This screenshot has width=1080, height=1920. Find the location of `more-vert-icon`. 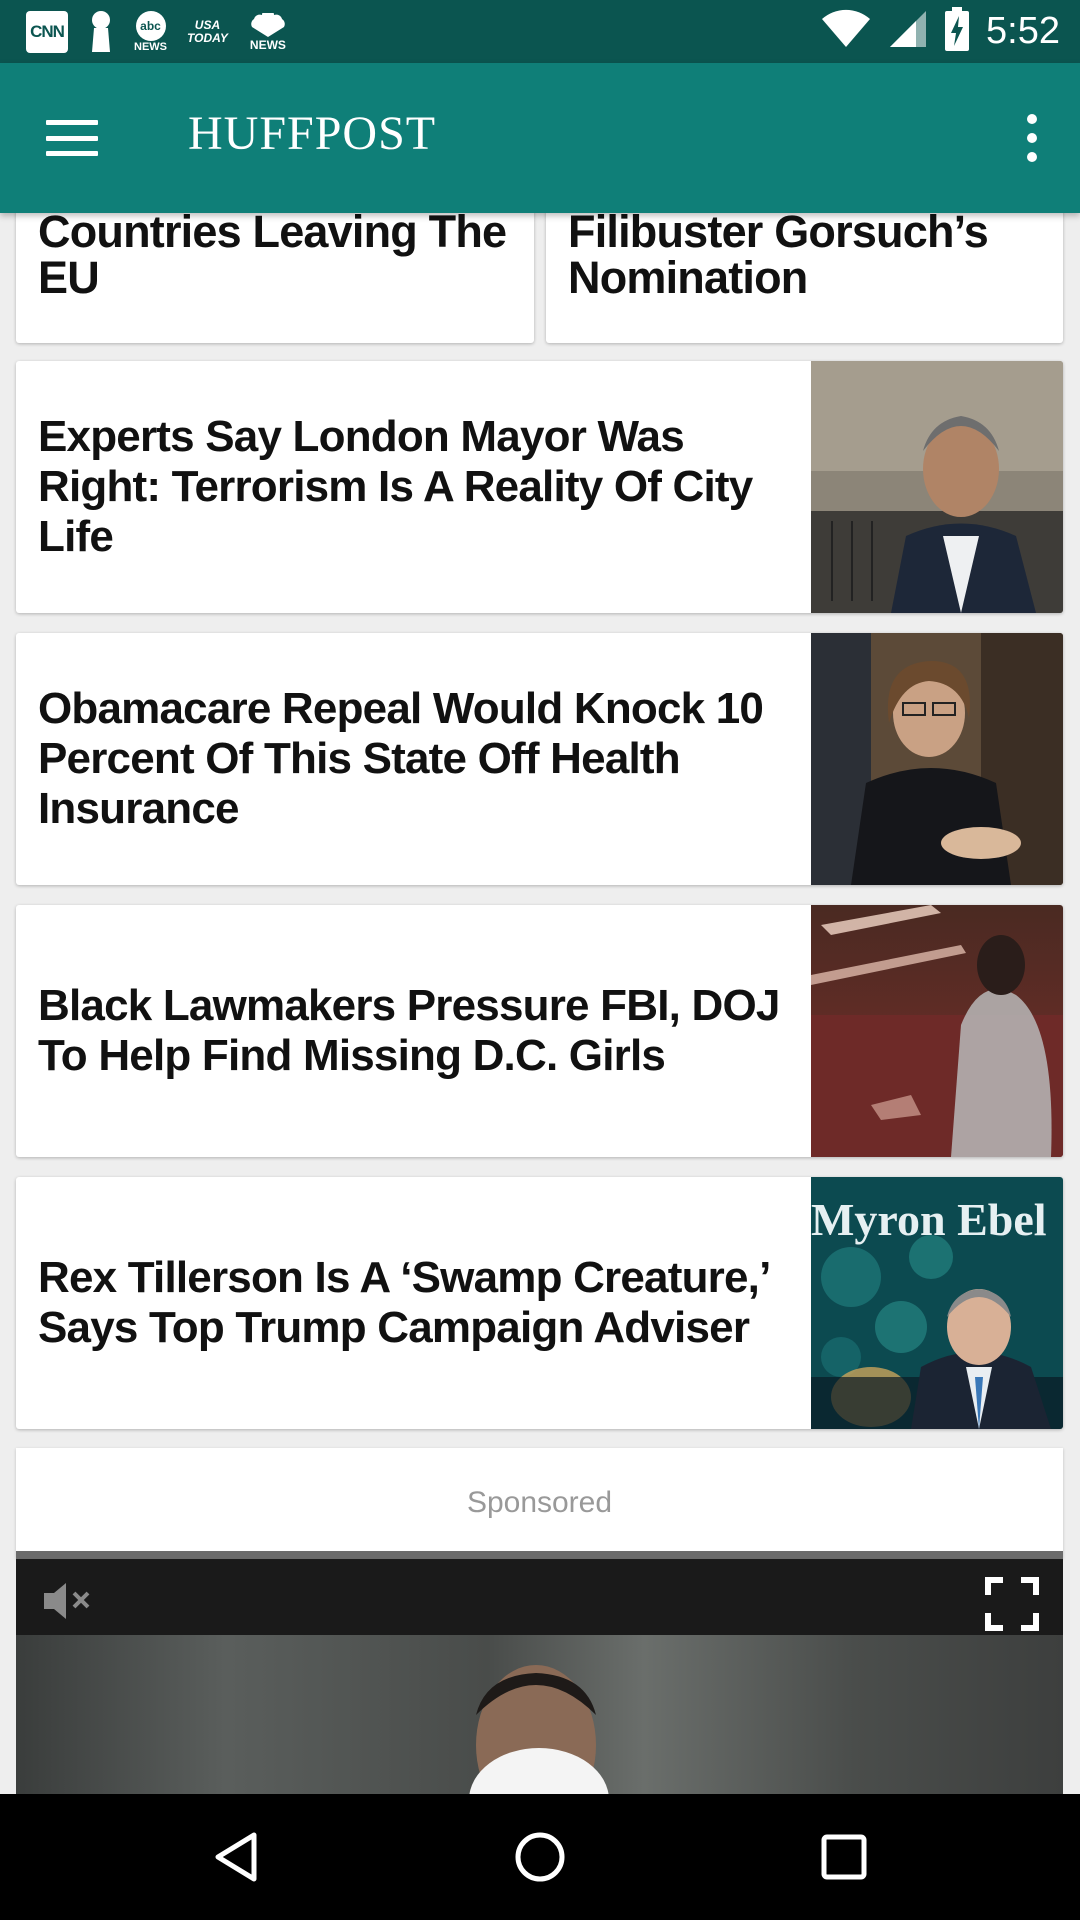

more-vert-icon is located at coordinates (1032, 138).